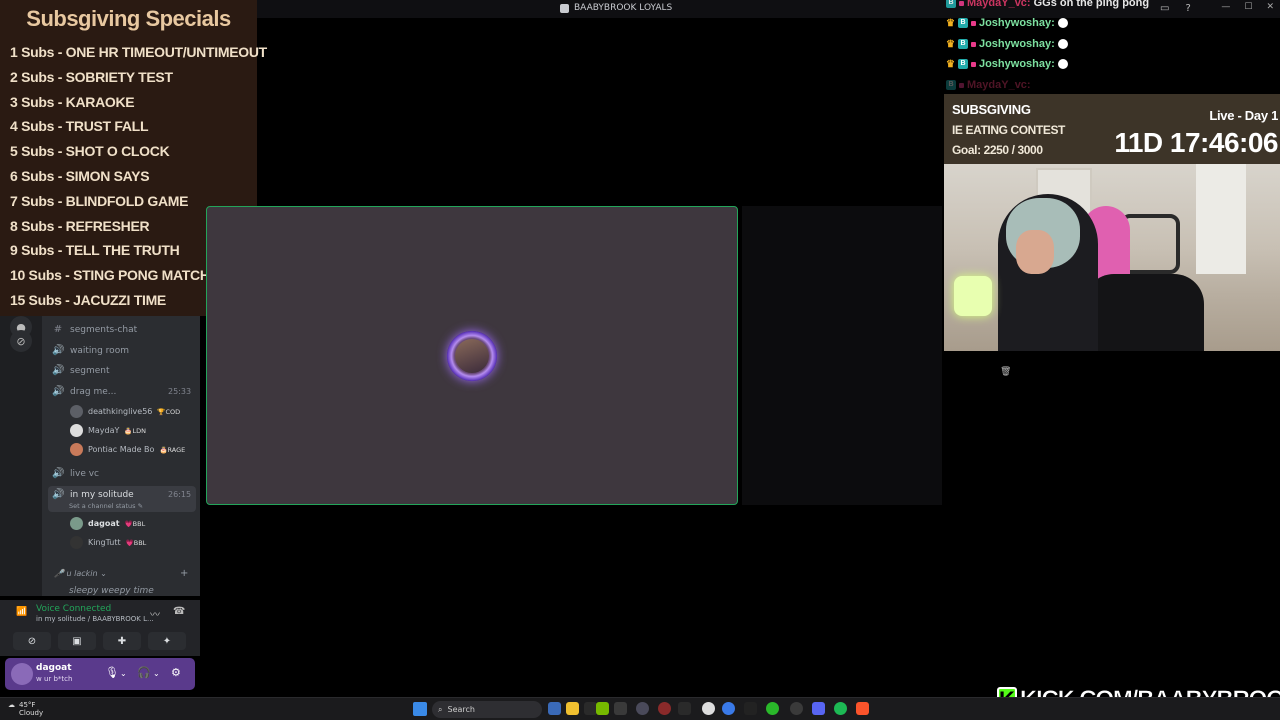  Describe the element at coordinates (80, 175) in the screenshot. I see `specials-item: 6 Subs - SIMON SAYS` at that location.